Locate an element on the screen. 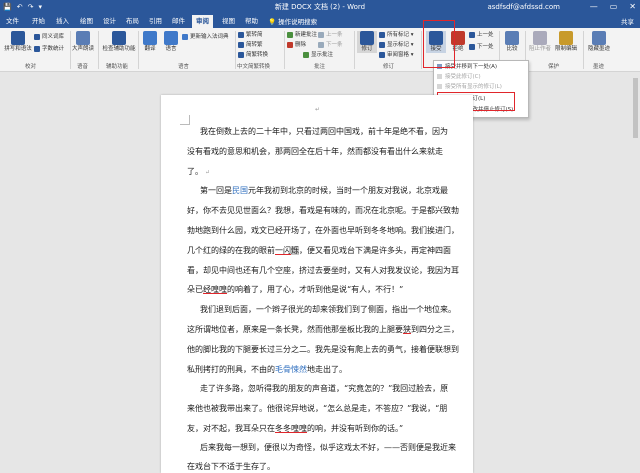 The width and height of the screenshot is (640, 473). reviewing-pane-label: 审阅窗格 is located at coordinates (398, 55).